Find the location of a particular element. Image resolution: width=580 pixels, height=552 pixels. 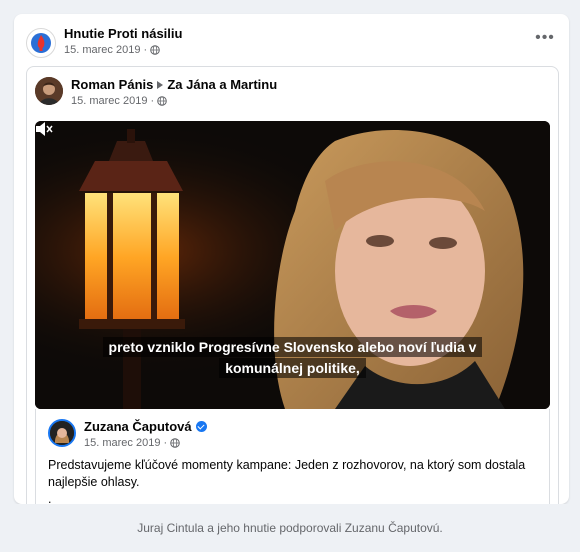

original-post-title: Zuzana Čaputová is located at coordinates (145, 426).